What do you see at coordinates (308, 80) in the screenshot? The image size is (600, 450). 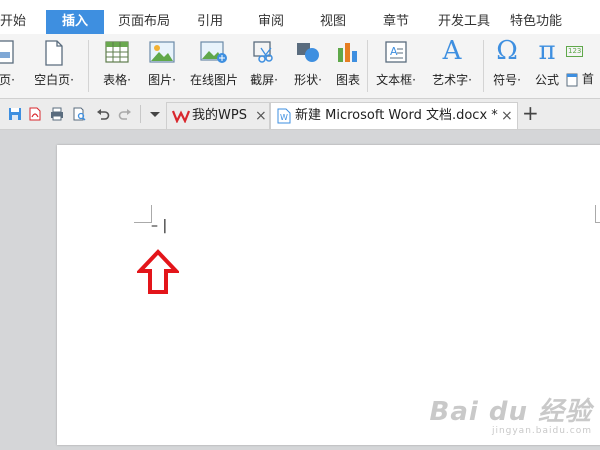 I see `shapes-label: 形状·` at bounding box center [308, 80].